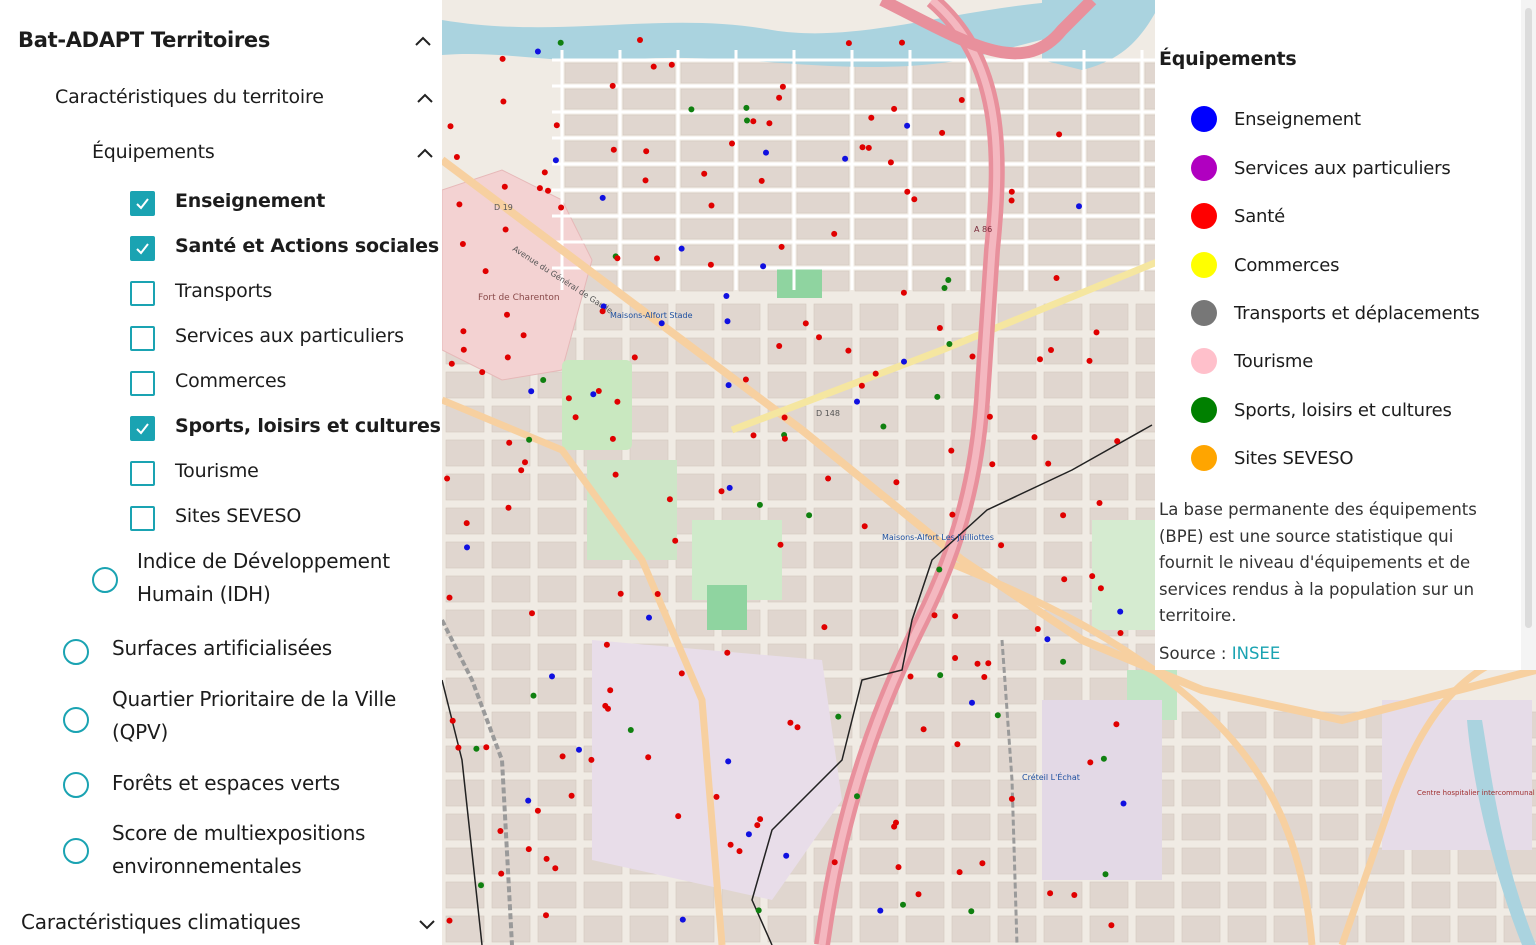 Image resolution: width=1536 pixels, height=945 pixels. What do you see at coordinates (153, 152) in the screenshot?
I see `subsection-equipements: Équipements` at bounding box center [153, 152].